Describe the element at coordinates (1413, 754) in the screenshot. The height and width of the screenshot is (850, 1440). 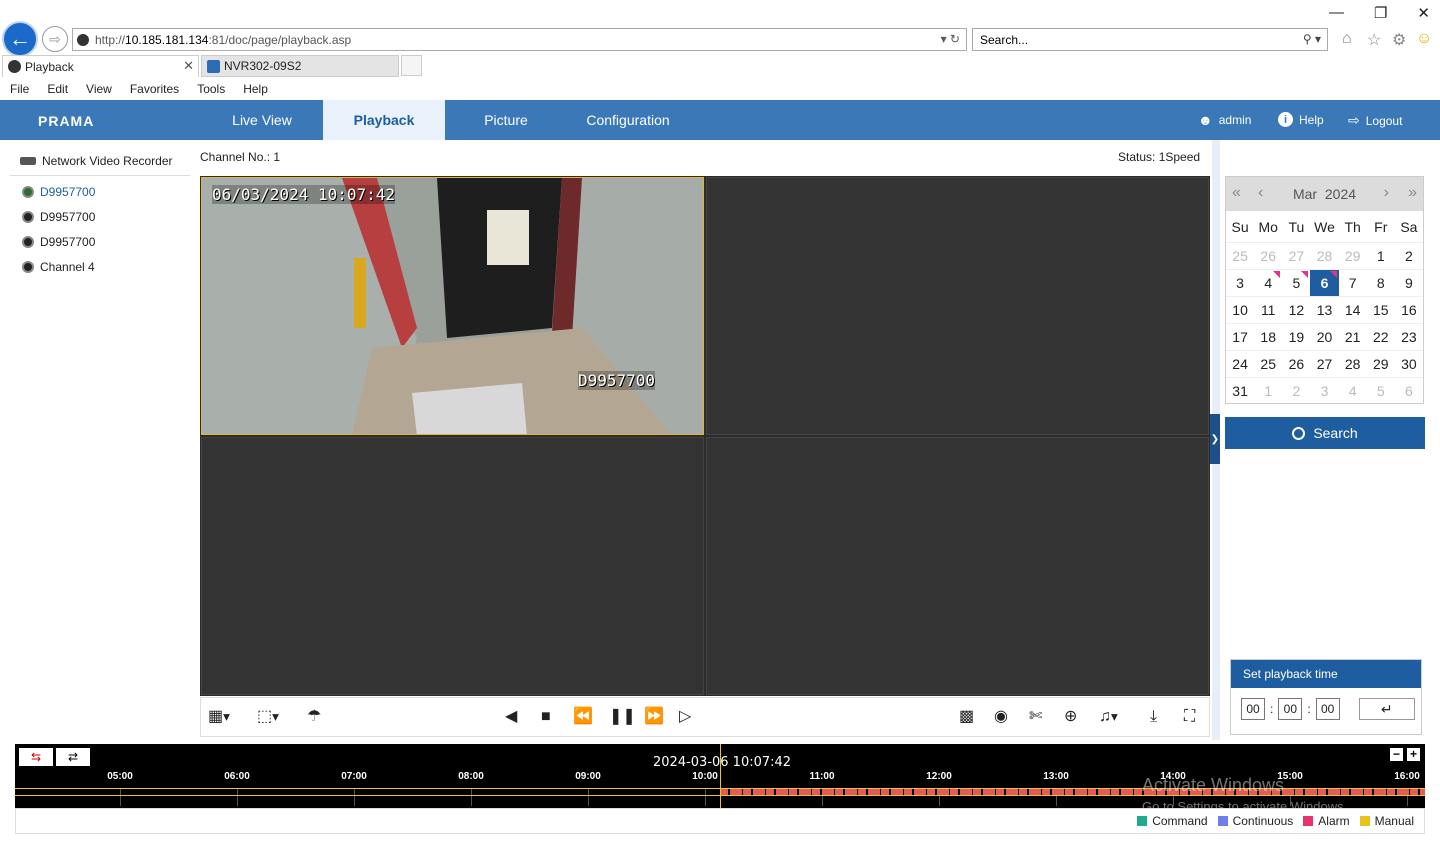
I see `timeline-zoom-in-icon: +` at that location.